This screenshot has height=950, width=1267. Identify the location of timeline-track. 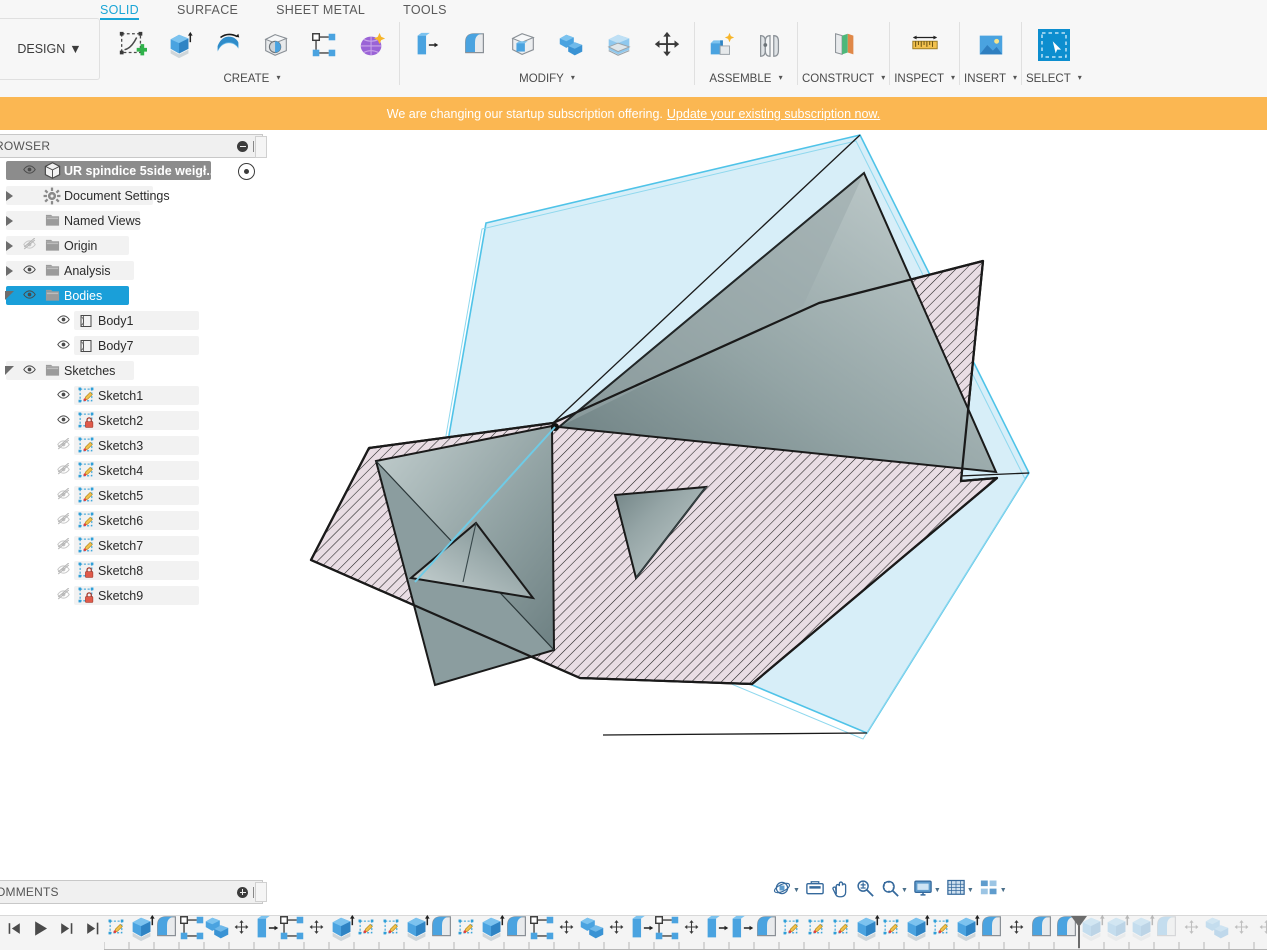
(685, 932).